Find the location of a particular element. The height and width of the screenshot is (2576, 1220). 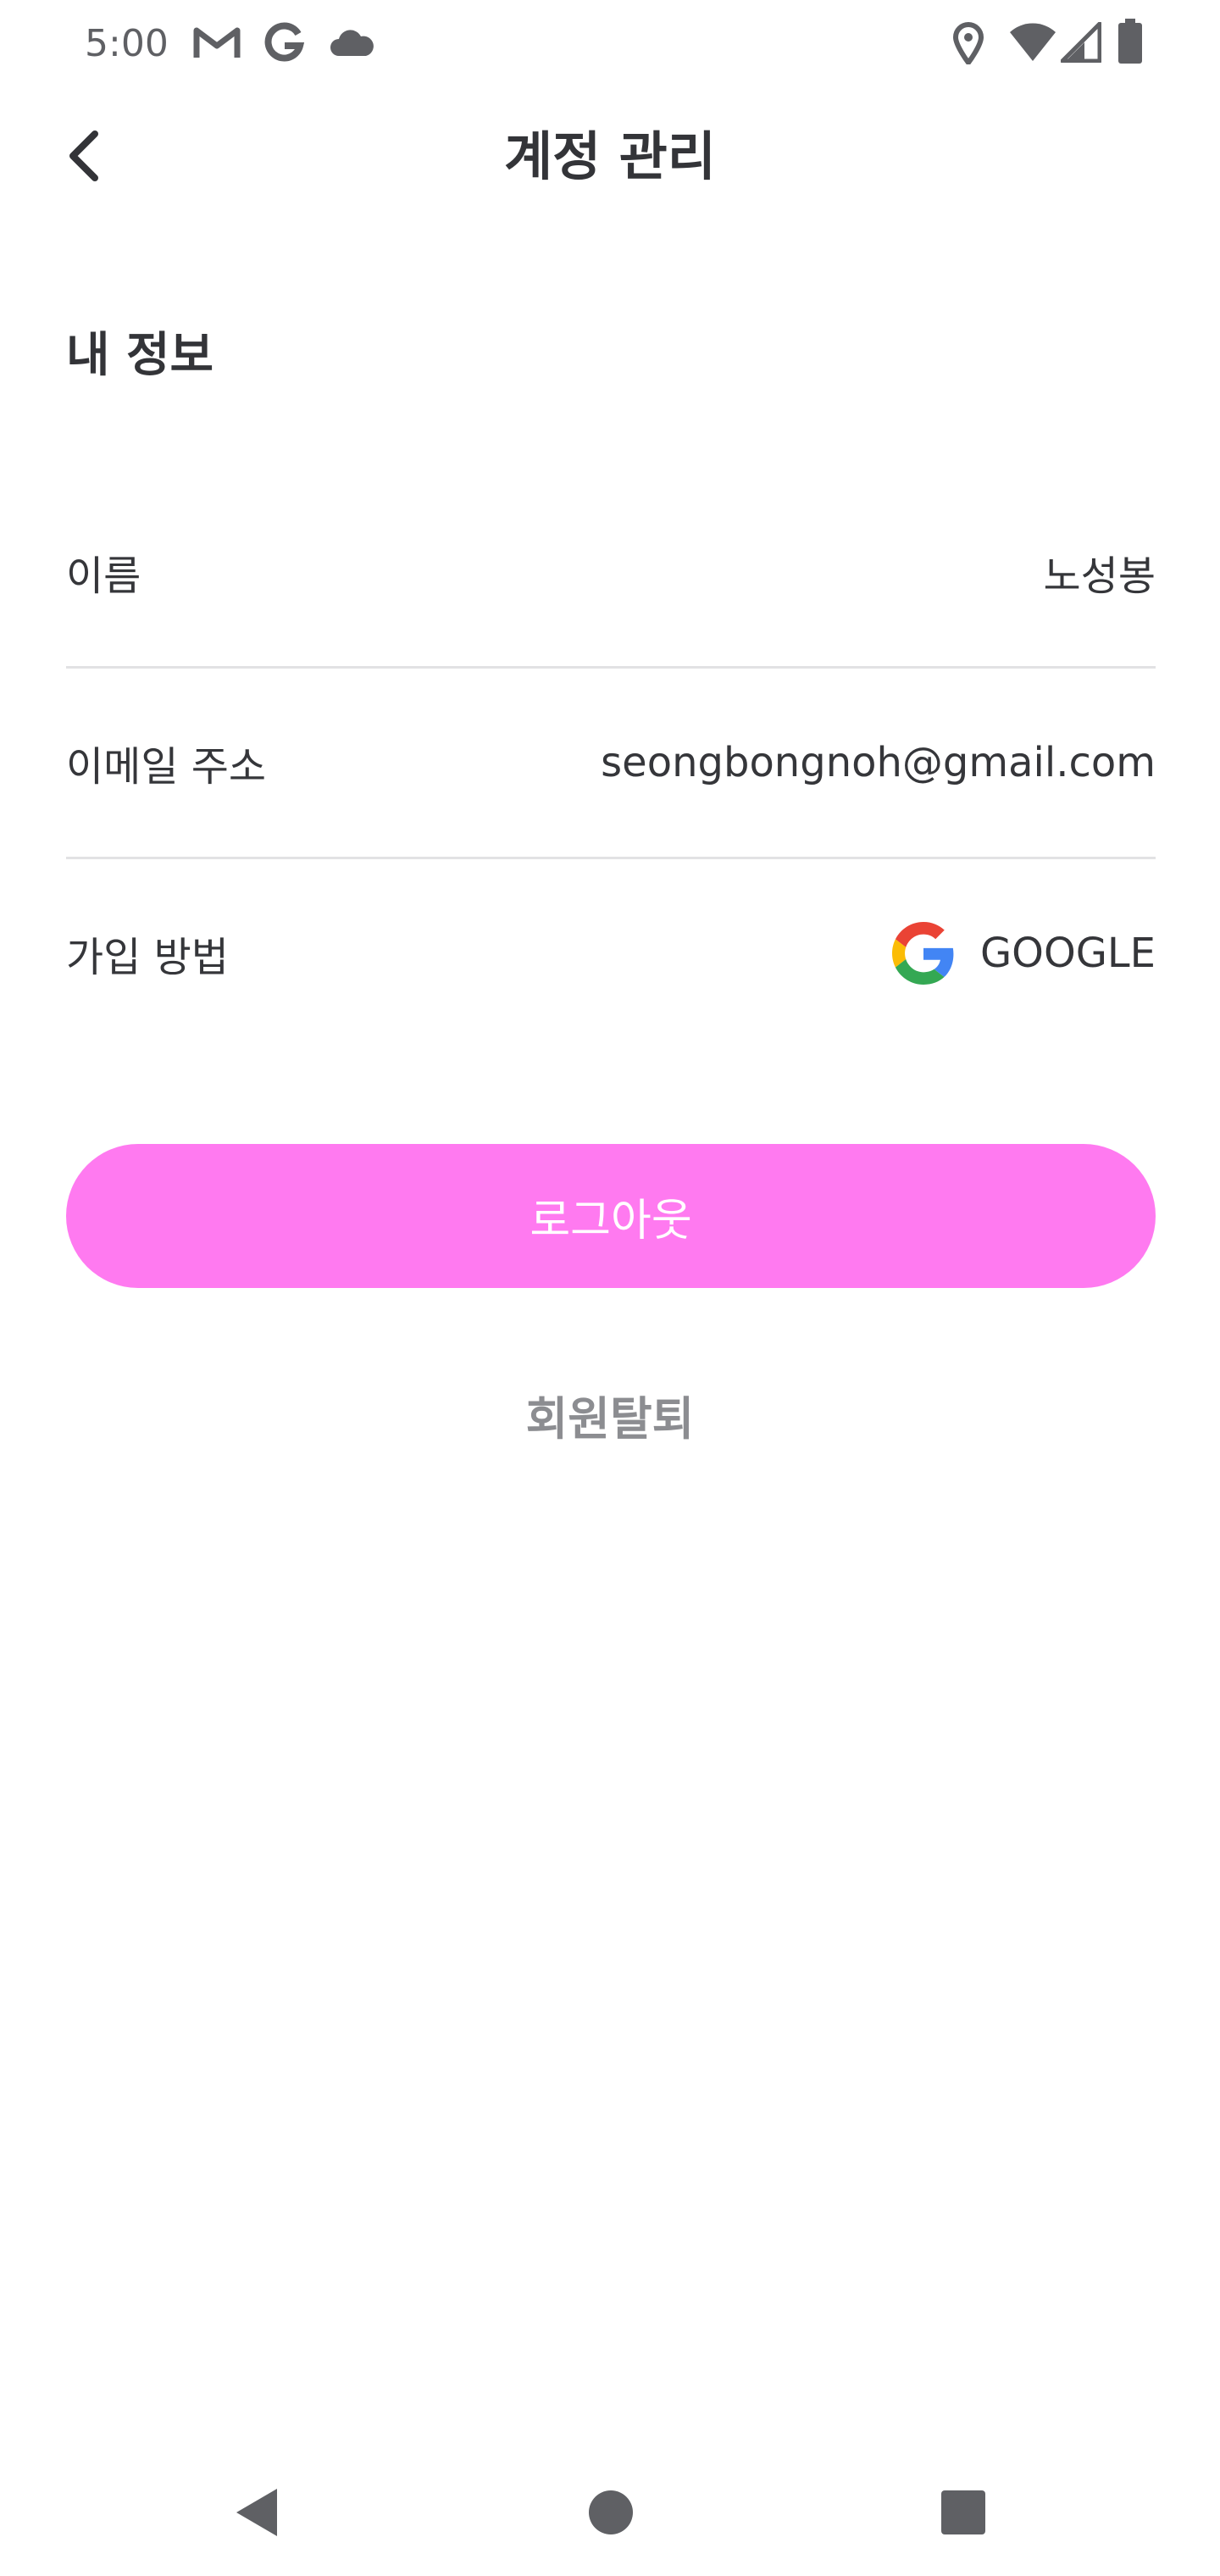

name-value: 노성봉 is located at coordinates (1099, 576).